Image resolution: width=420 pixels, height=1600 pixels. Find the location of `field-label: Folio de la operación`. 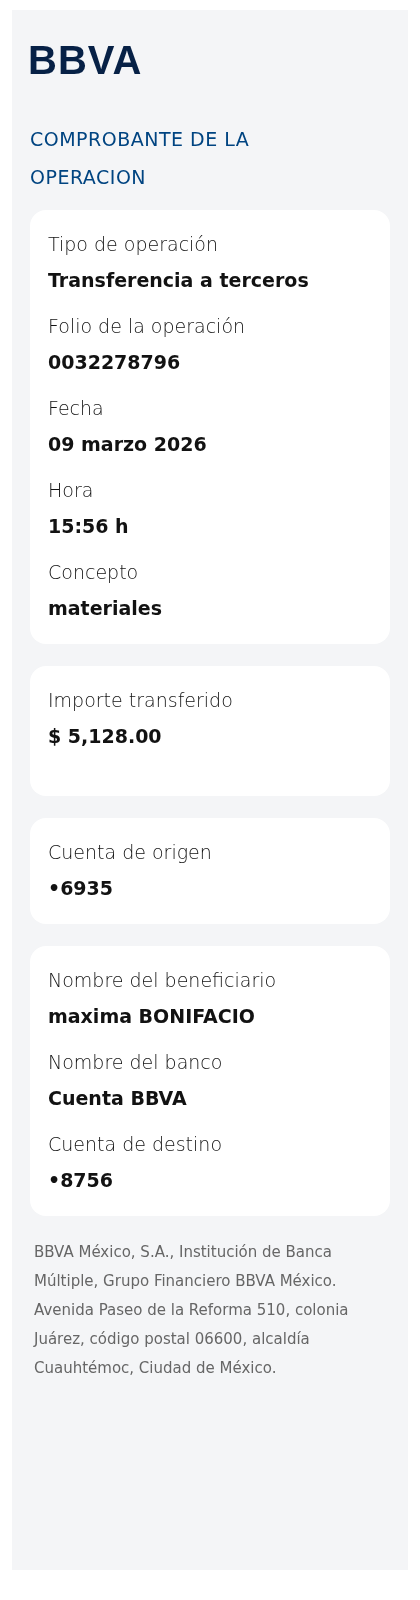

field-label: Folio de la operación is located at coordinates (147, 326).